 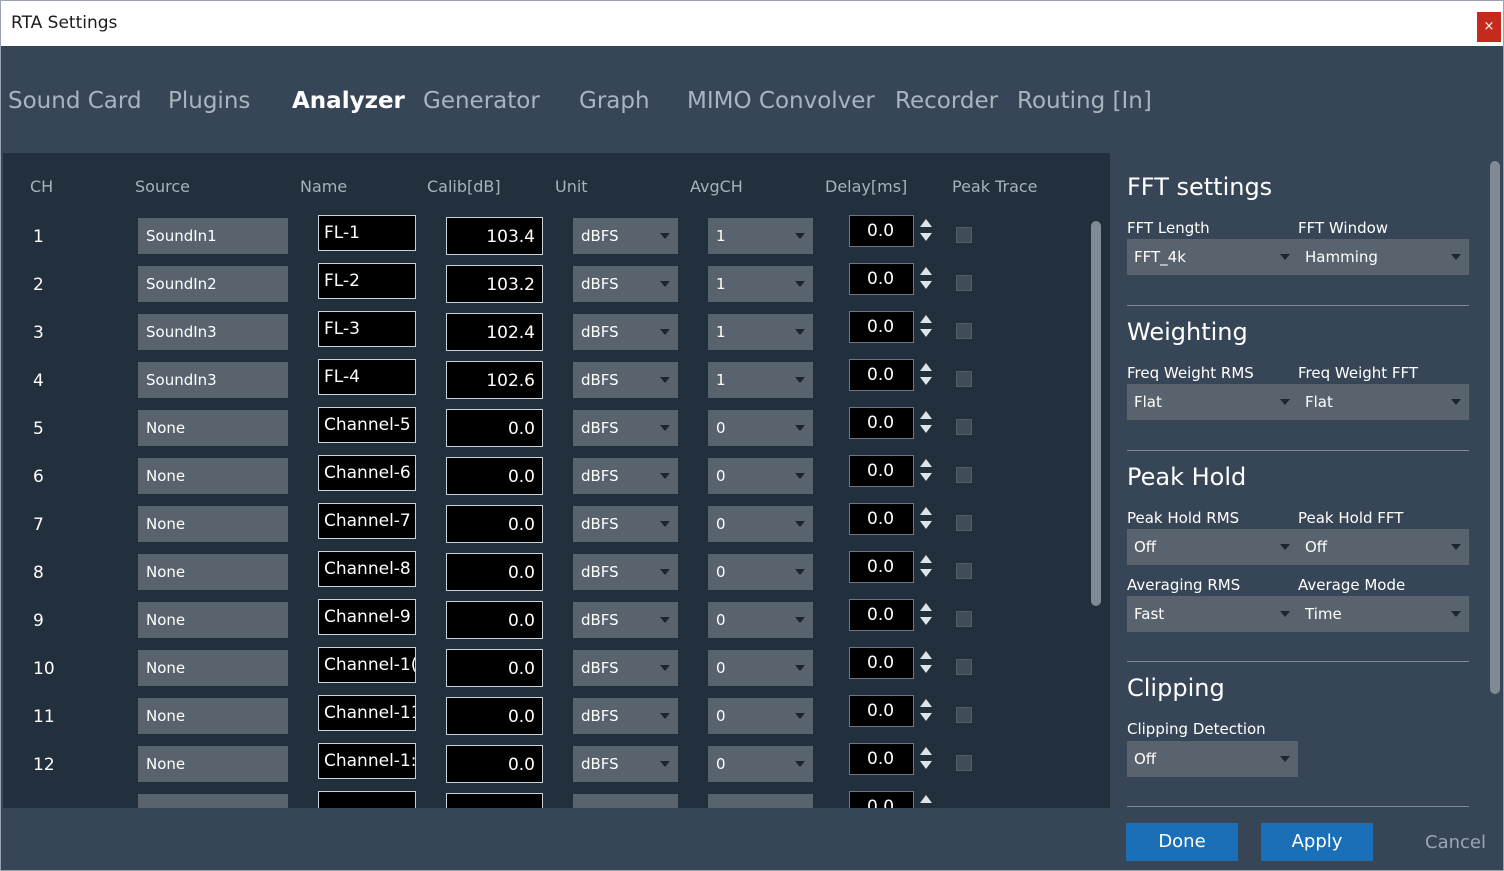 What do you see at coordinates (209, 101) in the screenshot?
I see `tab-plugins: Plugins` at bounding box center [209, 101].